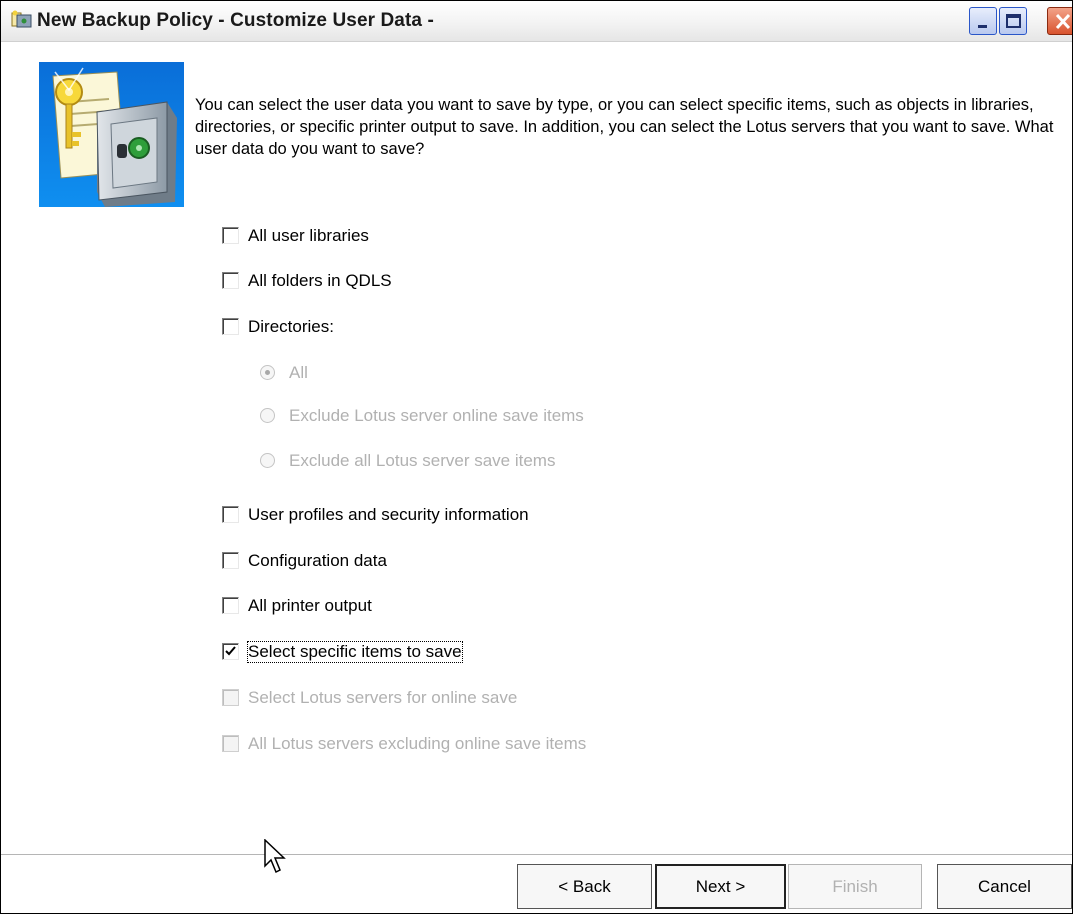 This screenshot has width=1073, height=914. I want to click on finish-button: Finish, so click(855, 886).